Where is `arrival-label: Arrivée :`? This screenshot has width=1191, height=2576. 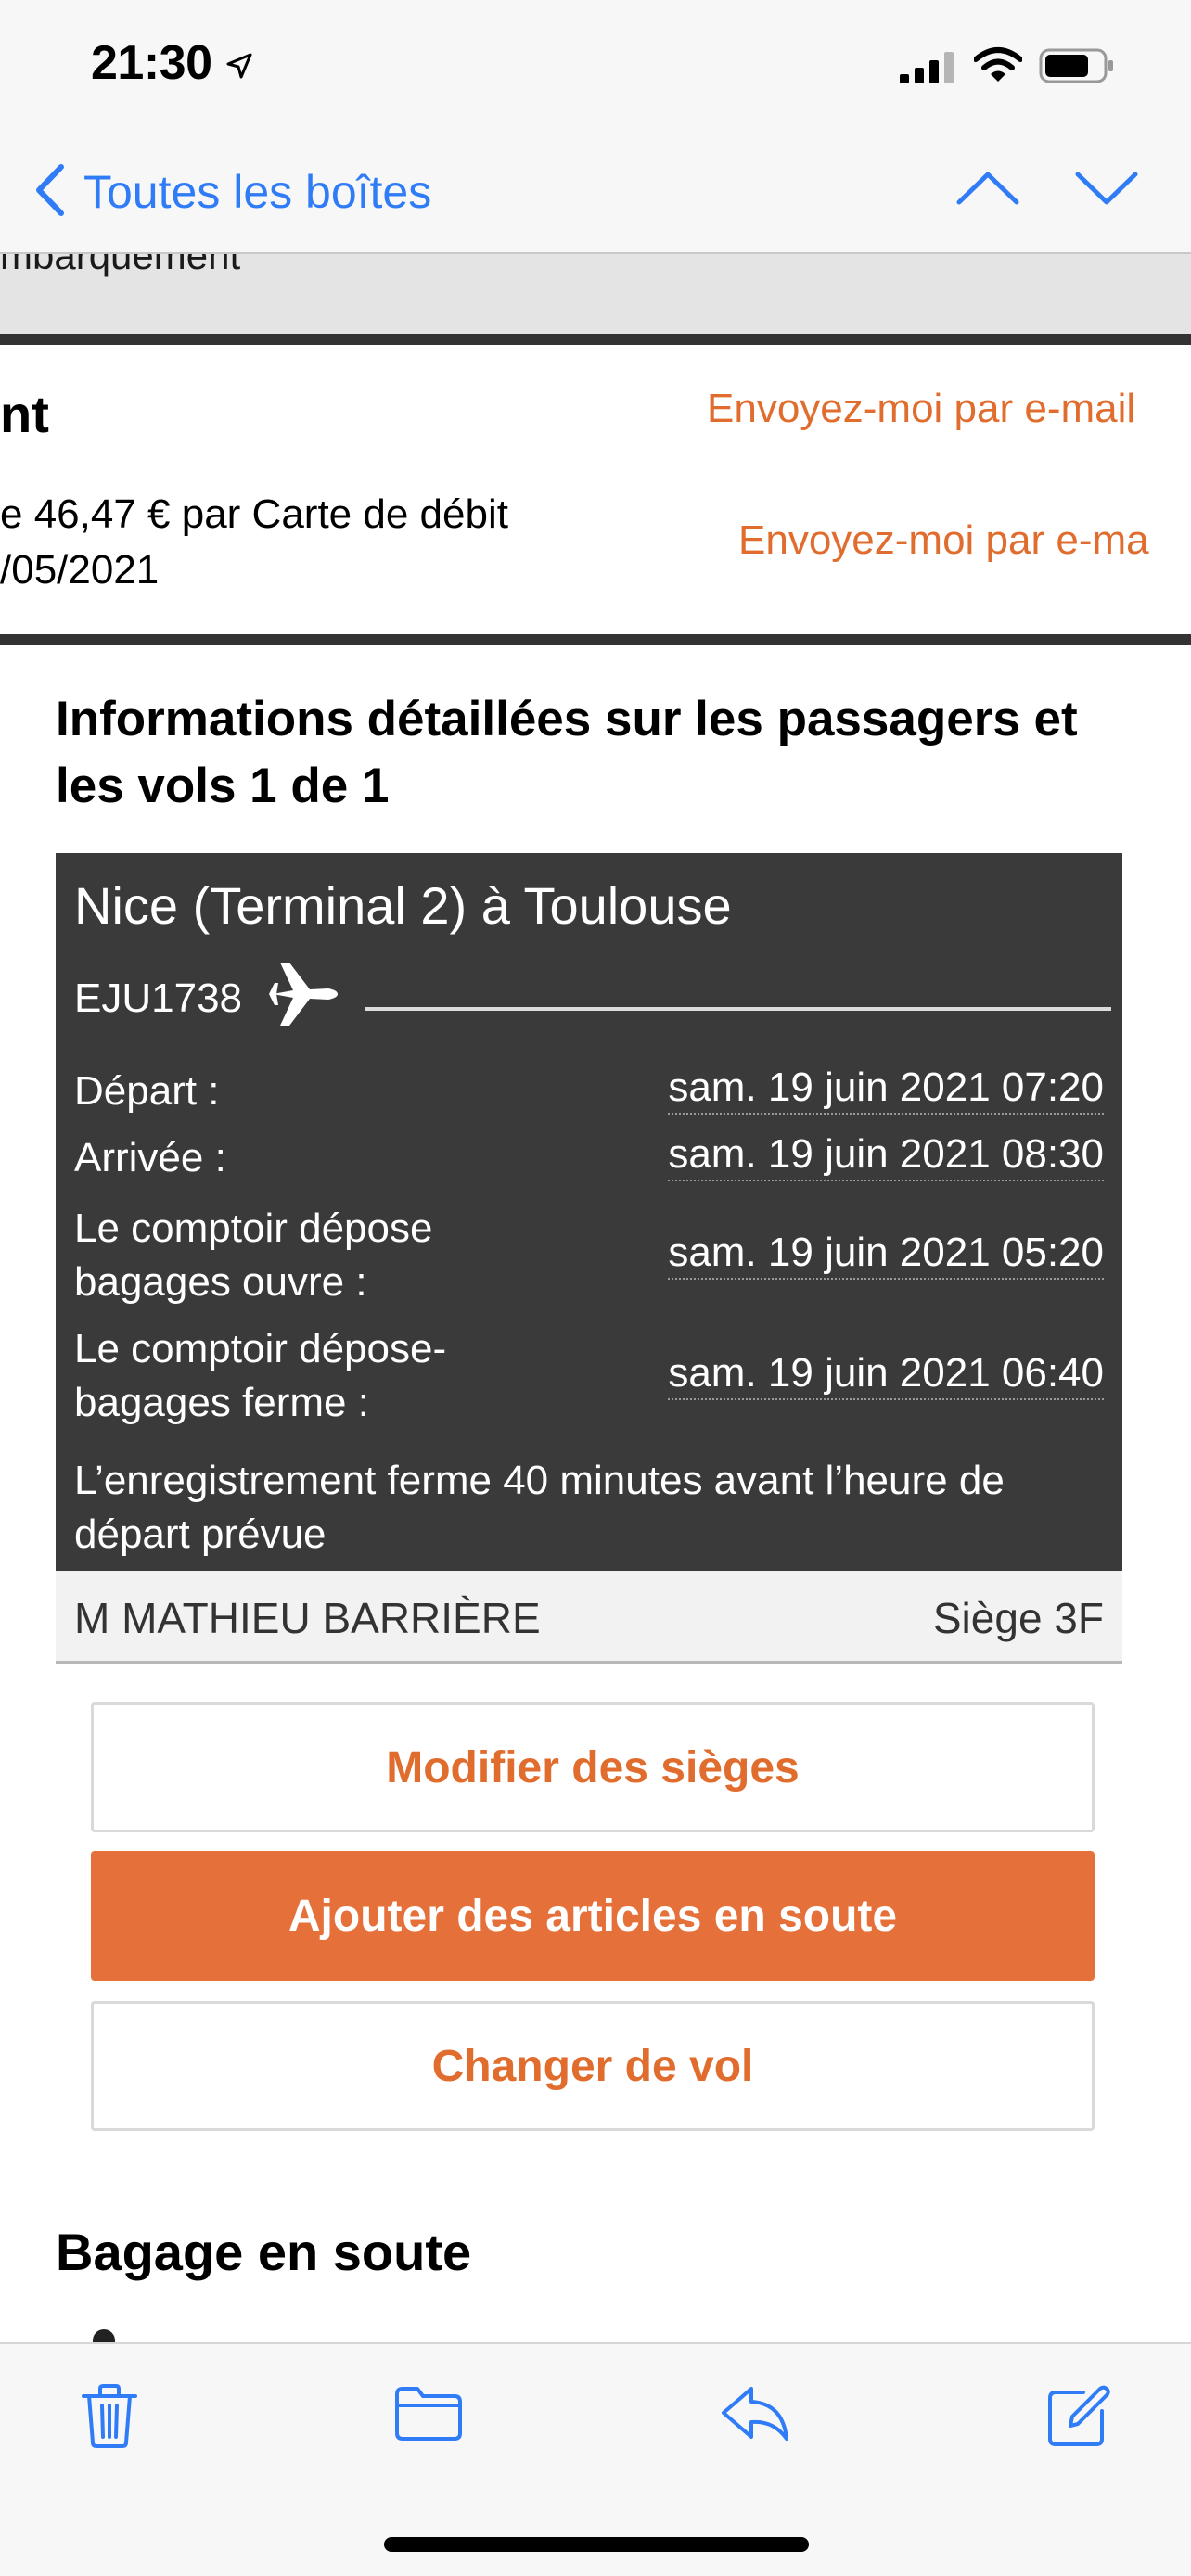 arrival-label: Arrivée : is located at coordinates (150, 1157).